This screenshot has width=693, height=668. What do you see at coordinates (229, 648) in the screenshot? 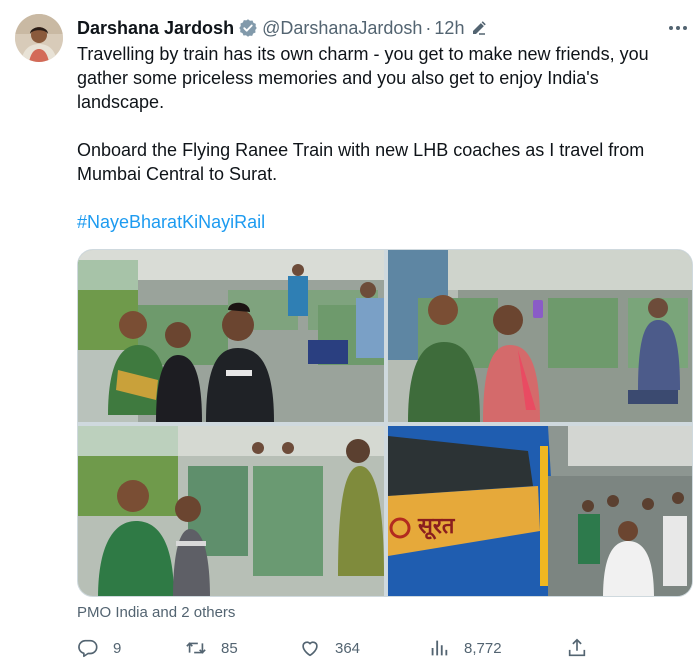
I see `retweet-count: 85` at bounding box center [229, 648].